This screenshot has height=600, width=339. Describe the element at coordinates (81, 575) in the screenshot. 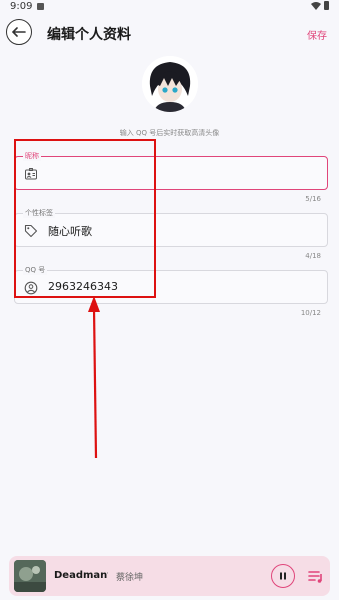

I see `song-title: Deadman` at that location.